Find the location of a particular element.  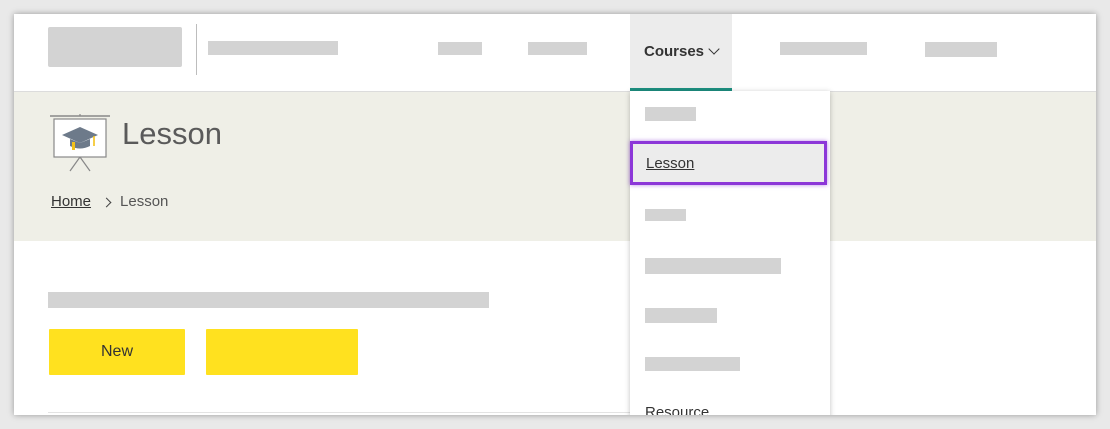

chevron-right-icon is located at coordinates (106, 202).